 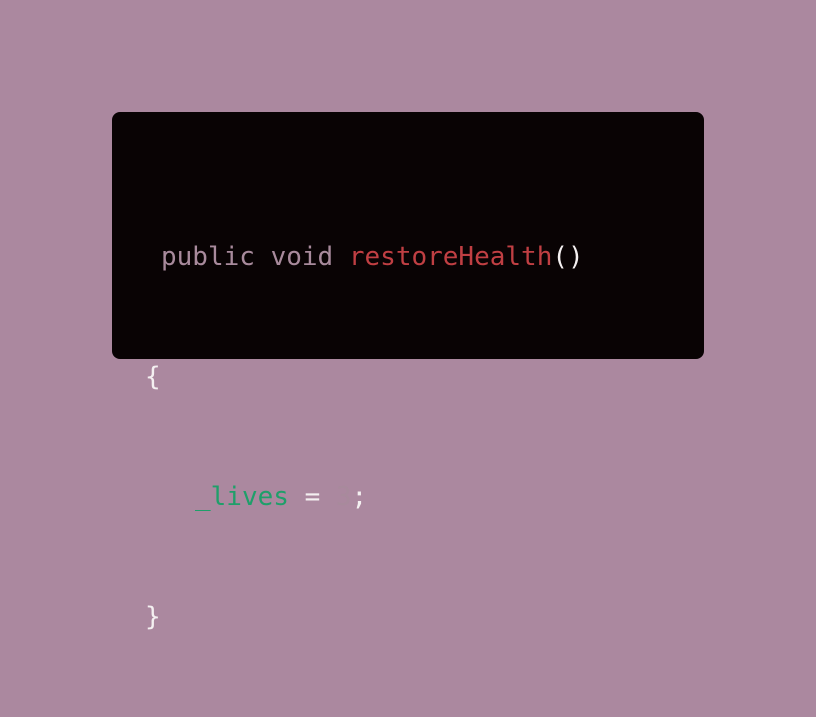 I want to click on number-literal: 3, so click(x=343, y=497).